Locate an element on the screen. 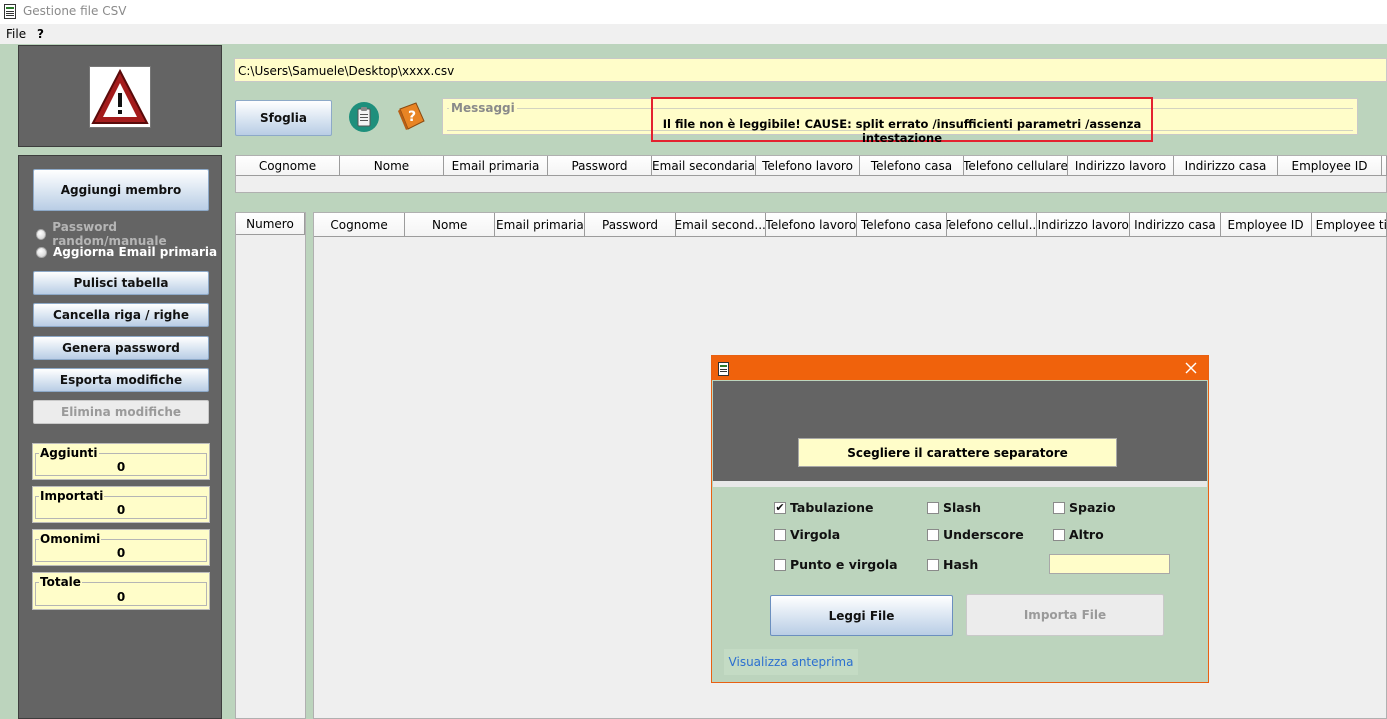 This screenshot has height=719, width=1387. counter-label: Omonimi is located at coordinates (70, 539).